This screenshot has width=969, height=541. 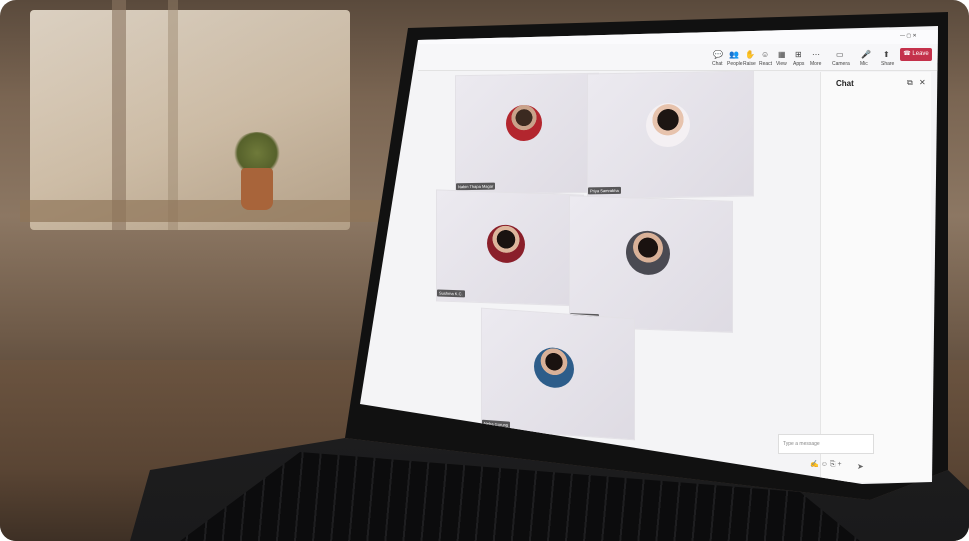 I want to click on participant-tile: Neha Gurung, so click(x=558, y=374).